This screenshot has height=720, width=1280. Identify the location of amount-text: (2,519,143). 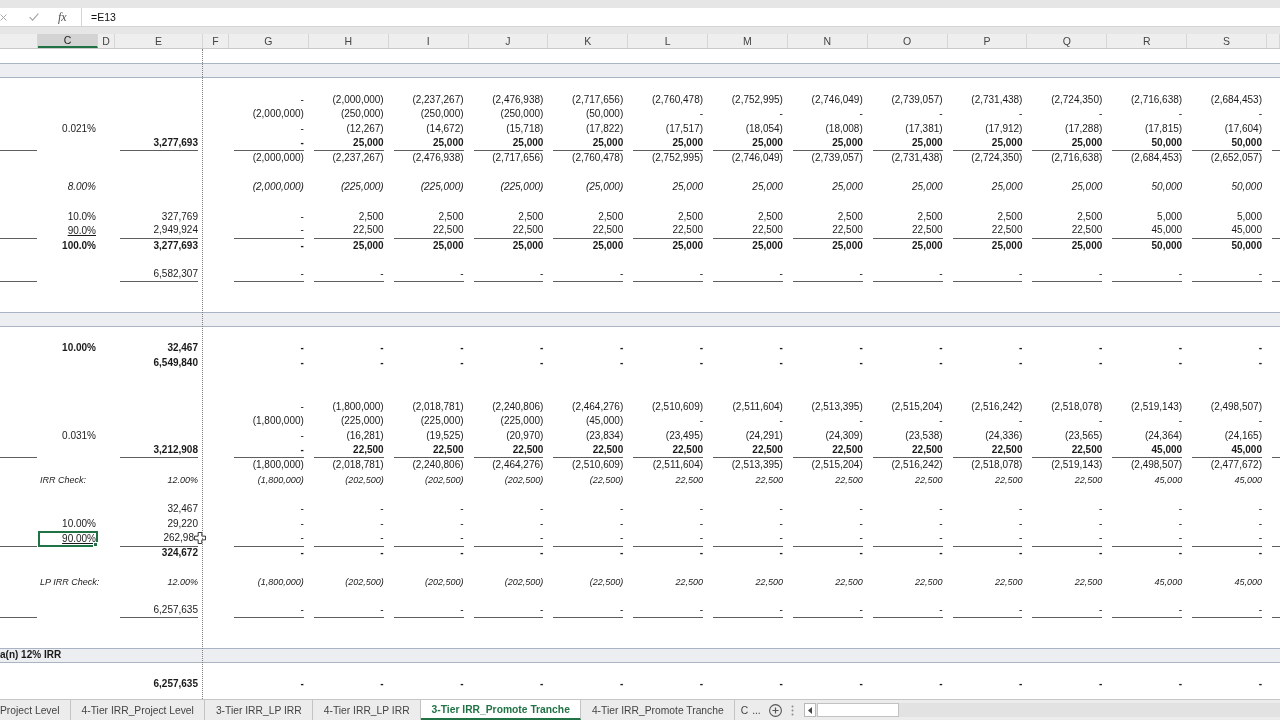
(1157, 406).